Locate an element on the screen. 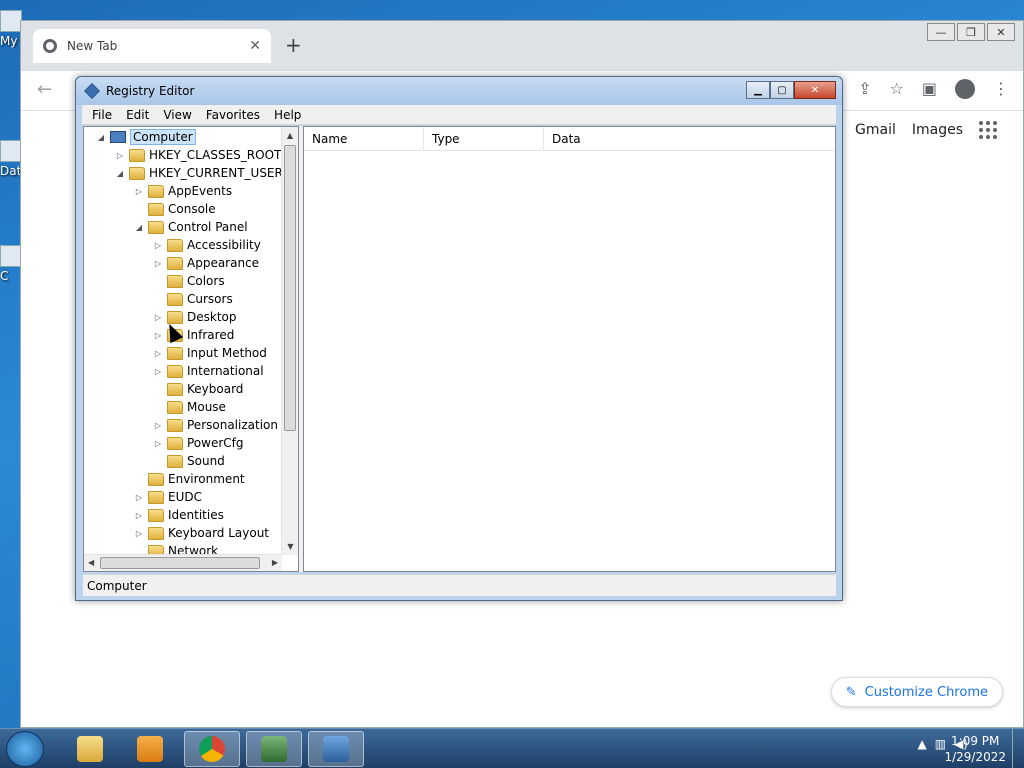 Image resolution: width=1024 pixels, height=768 pixels. regedit-window-controls: ▁ ▢ ✕ is located at coordinates (791, 90).